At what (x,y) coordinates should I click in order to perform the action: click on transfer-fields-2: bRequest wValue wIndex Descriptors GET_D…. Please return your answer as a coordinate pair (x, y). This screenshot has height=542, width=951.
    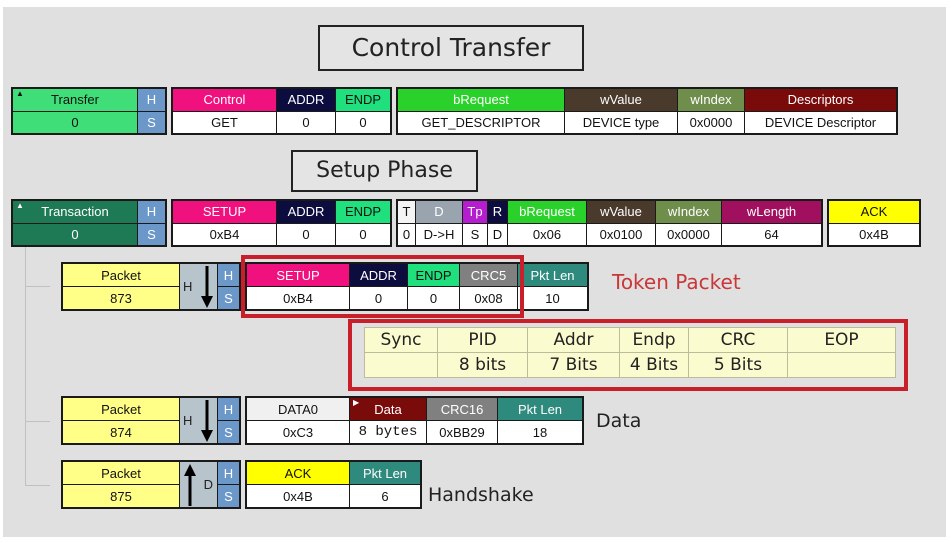
    Looking at the image, I should click on (647, 111).